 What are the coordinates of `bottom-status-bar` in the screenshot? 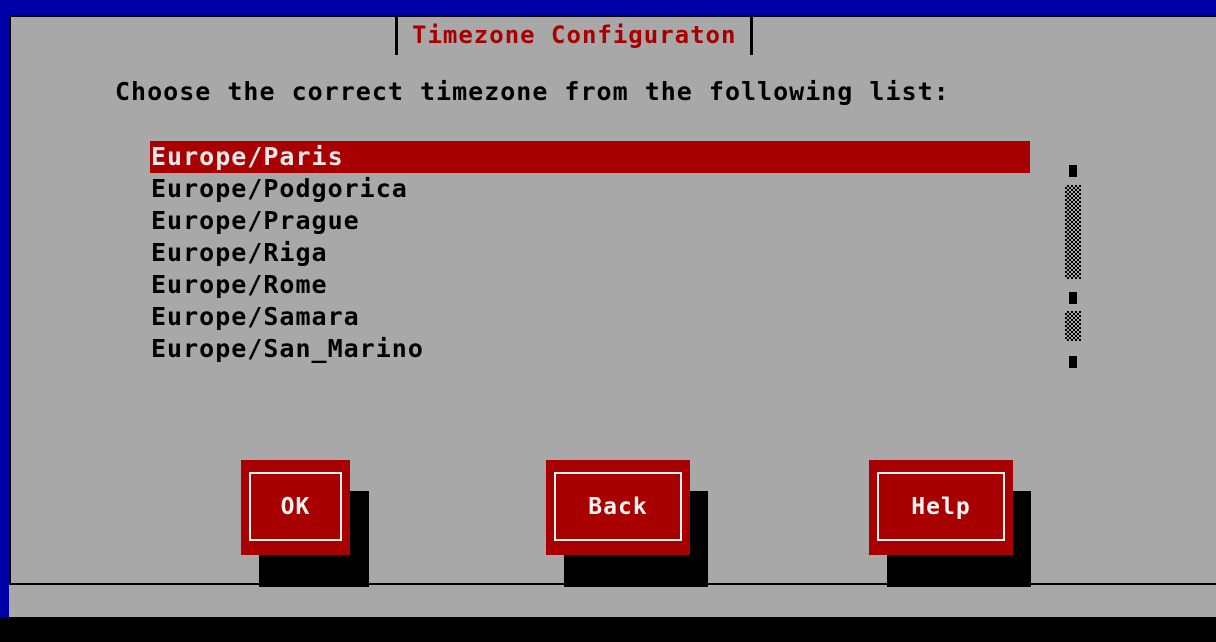 It's located at (608, 629).